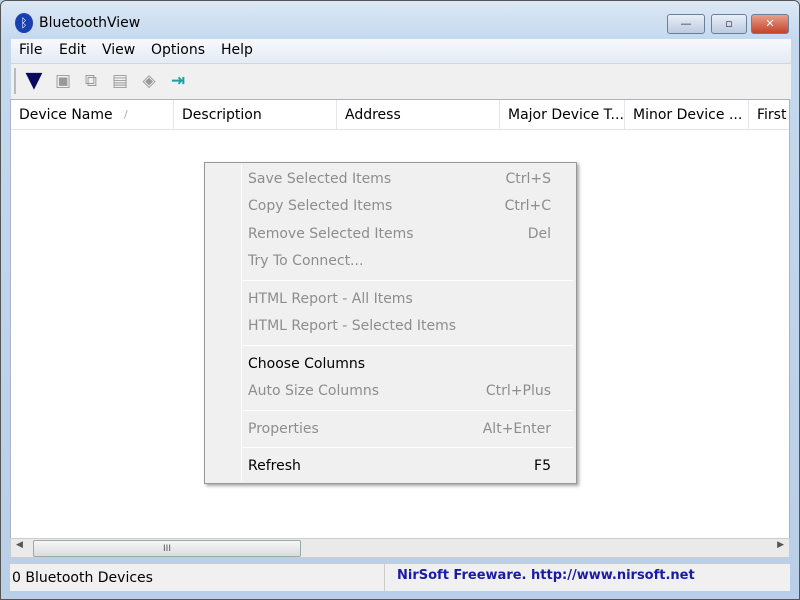 The width and height of the screenshot is (800, 600). What do you see at coordinates (241, 323) in the screenshot?
I see `menu-gutter` at bounding box center [241, 323].